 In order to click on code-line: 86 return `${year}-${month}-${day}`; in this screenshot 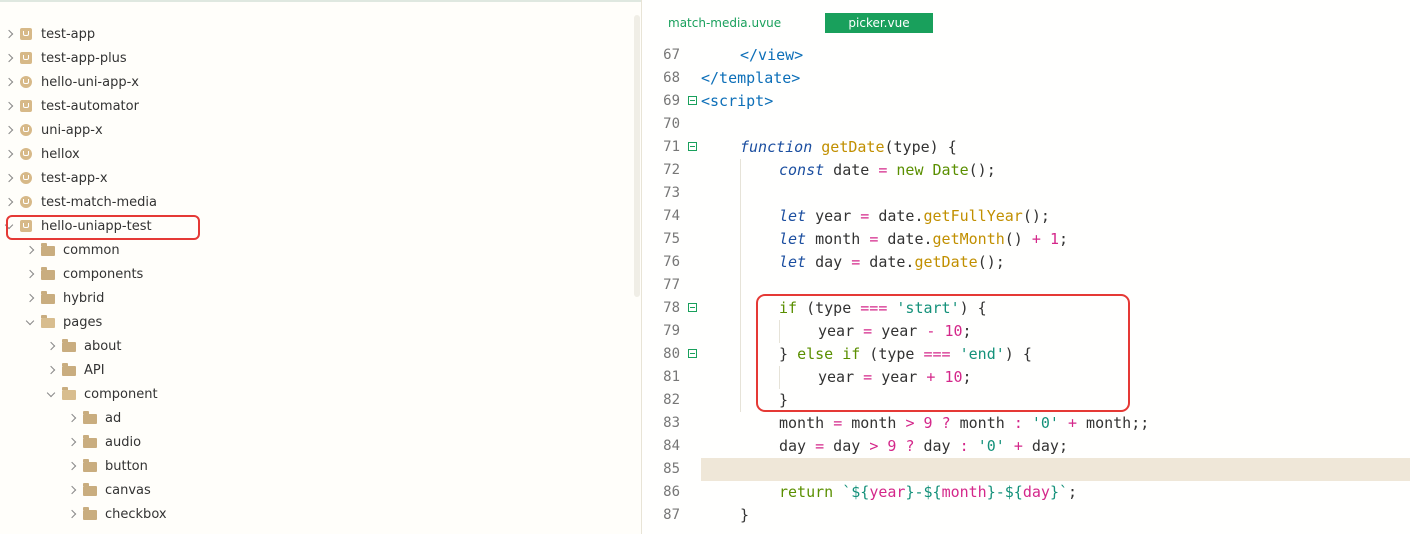, I will do `click(1026, 492)`.